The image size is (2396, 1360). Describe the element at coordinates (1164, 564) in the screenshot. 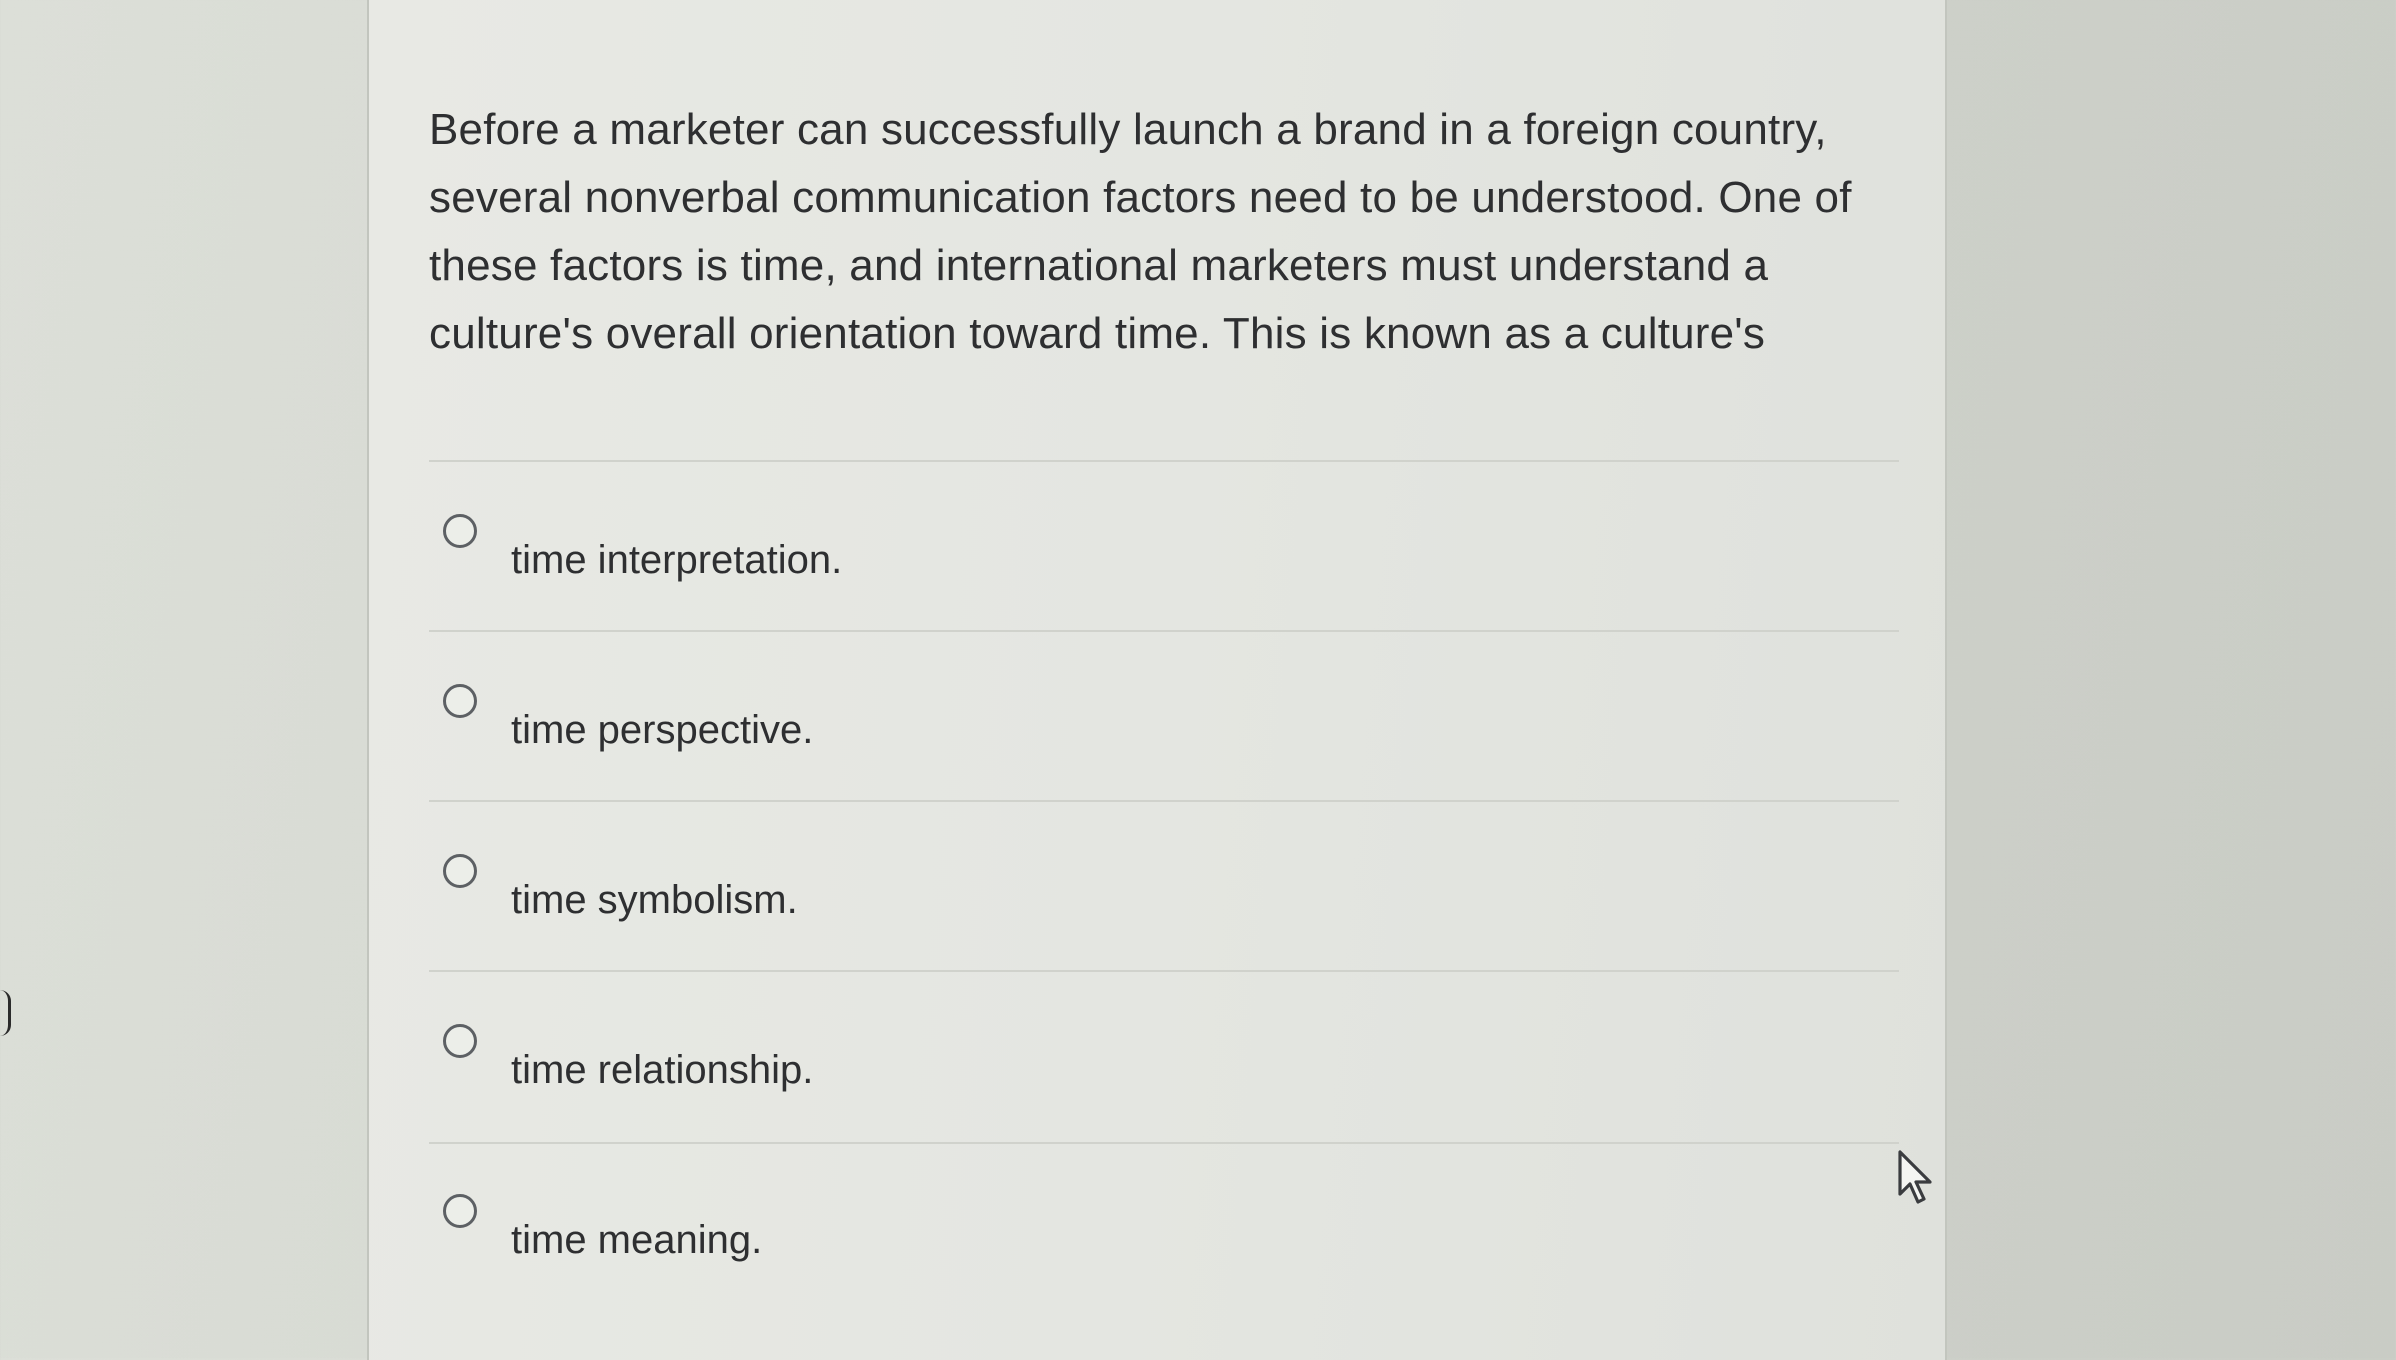

I see `answer-option-1: time interpretation.` at that location.